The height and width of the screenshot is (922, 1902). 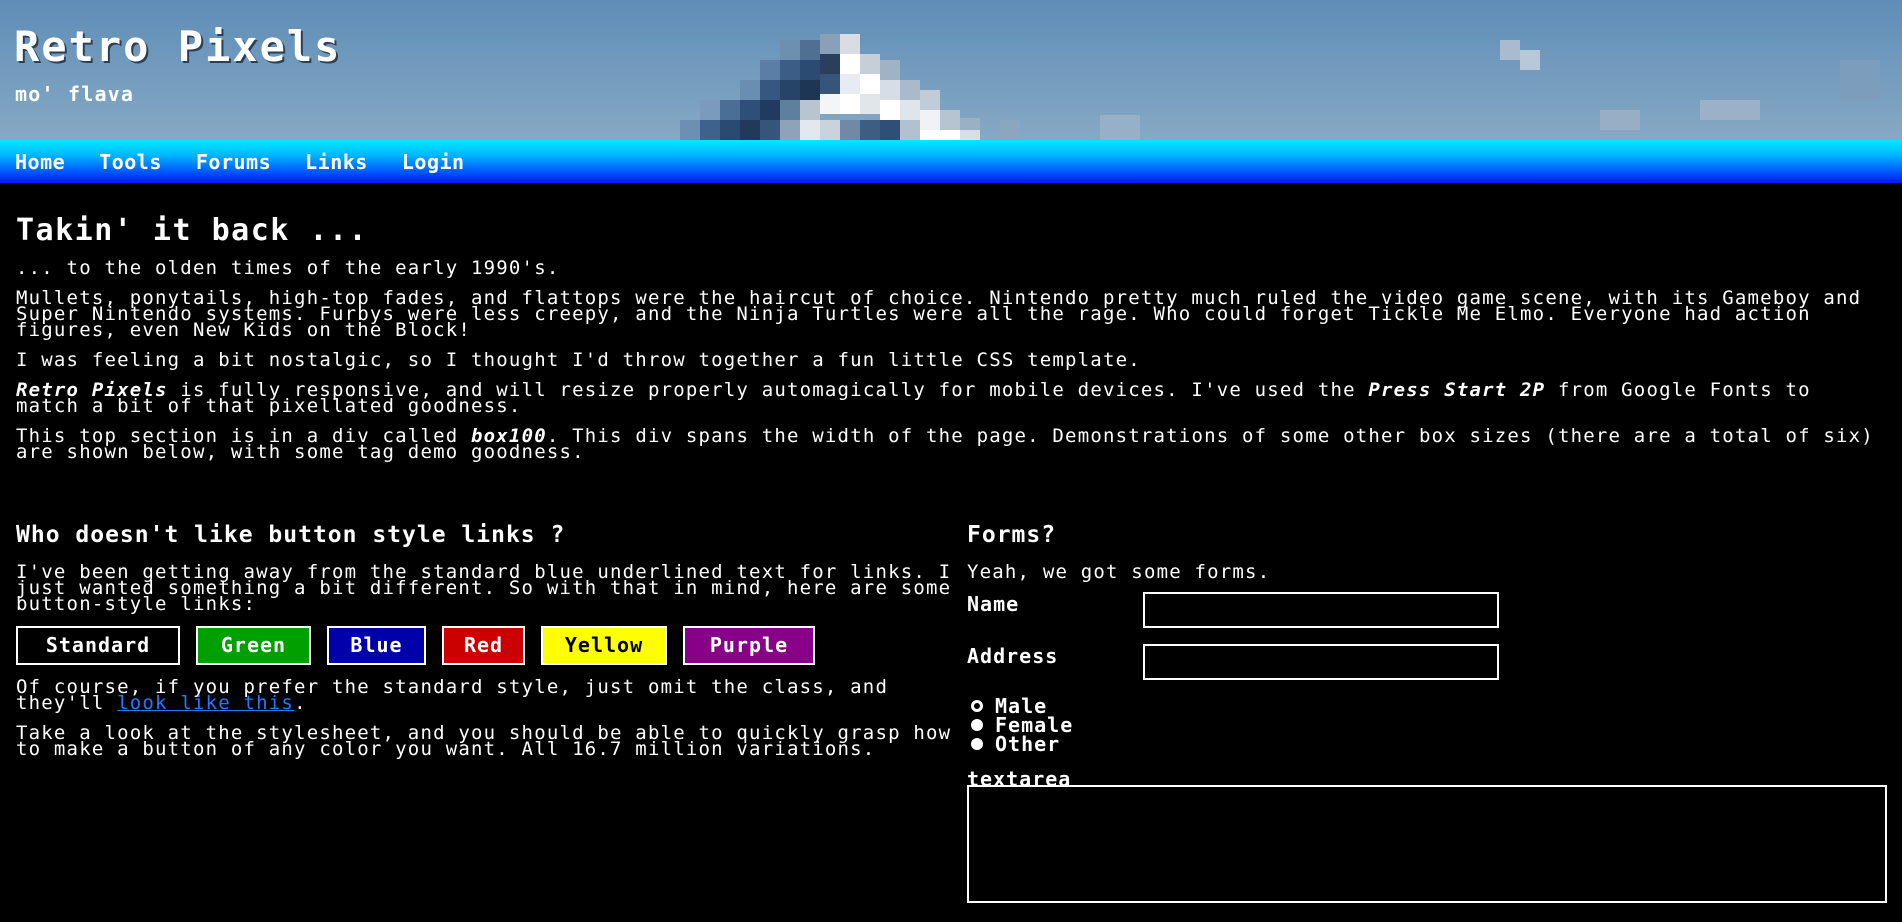 What do you see at coordinates (1028, 743) in the screenshot?
I see `radio-other-label: Other` at bounding box center [1028, 743].